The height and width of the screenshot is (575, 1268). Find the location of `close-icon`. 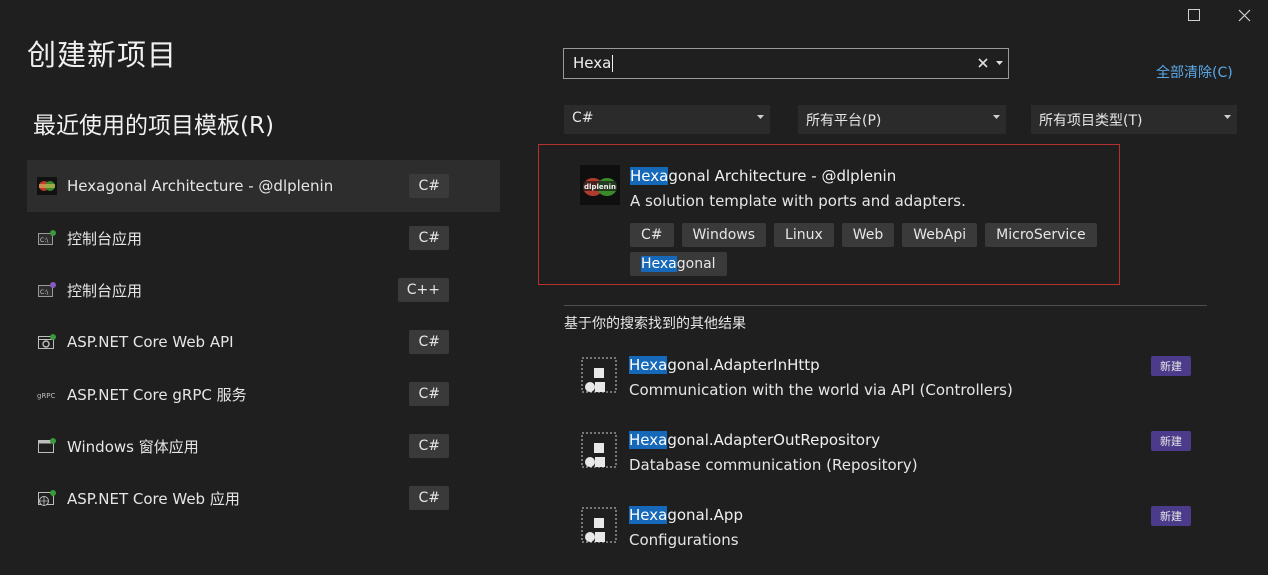

close-icon is located at coordinates (1244, 15).